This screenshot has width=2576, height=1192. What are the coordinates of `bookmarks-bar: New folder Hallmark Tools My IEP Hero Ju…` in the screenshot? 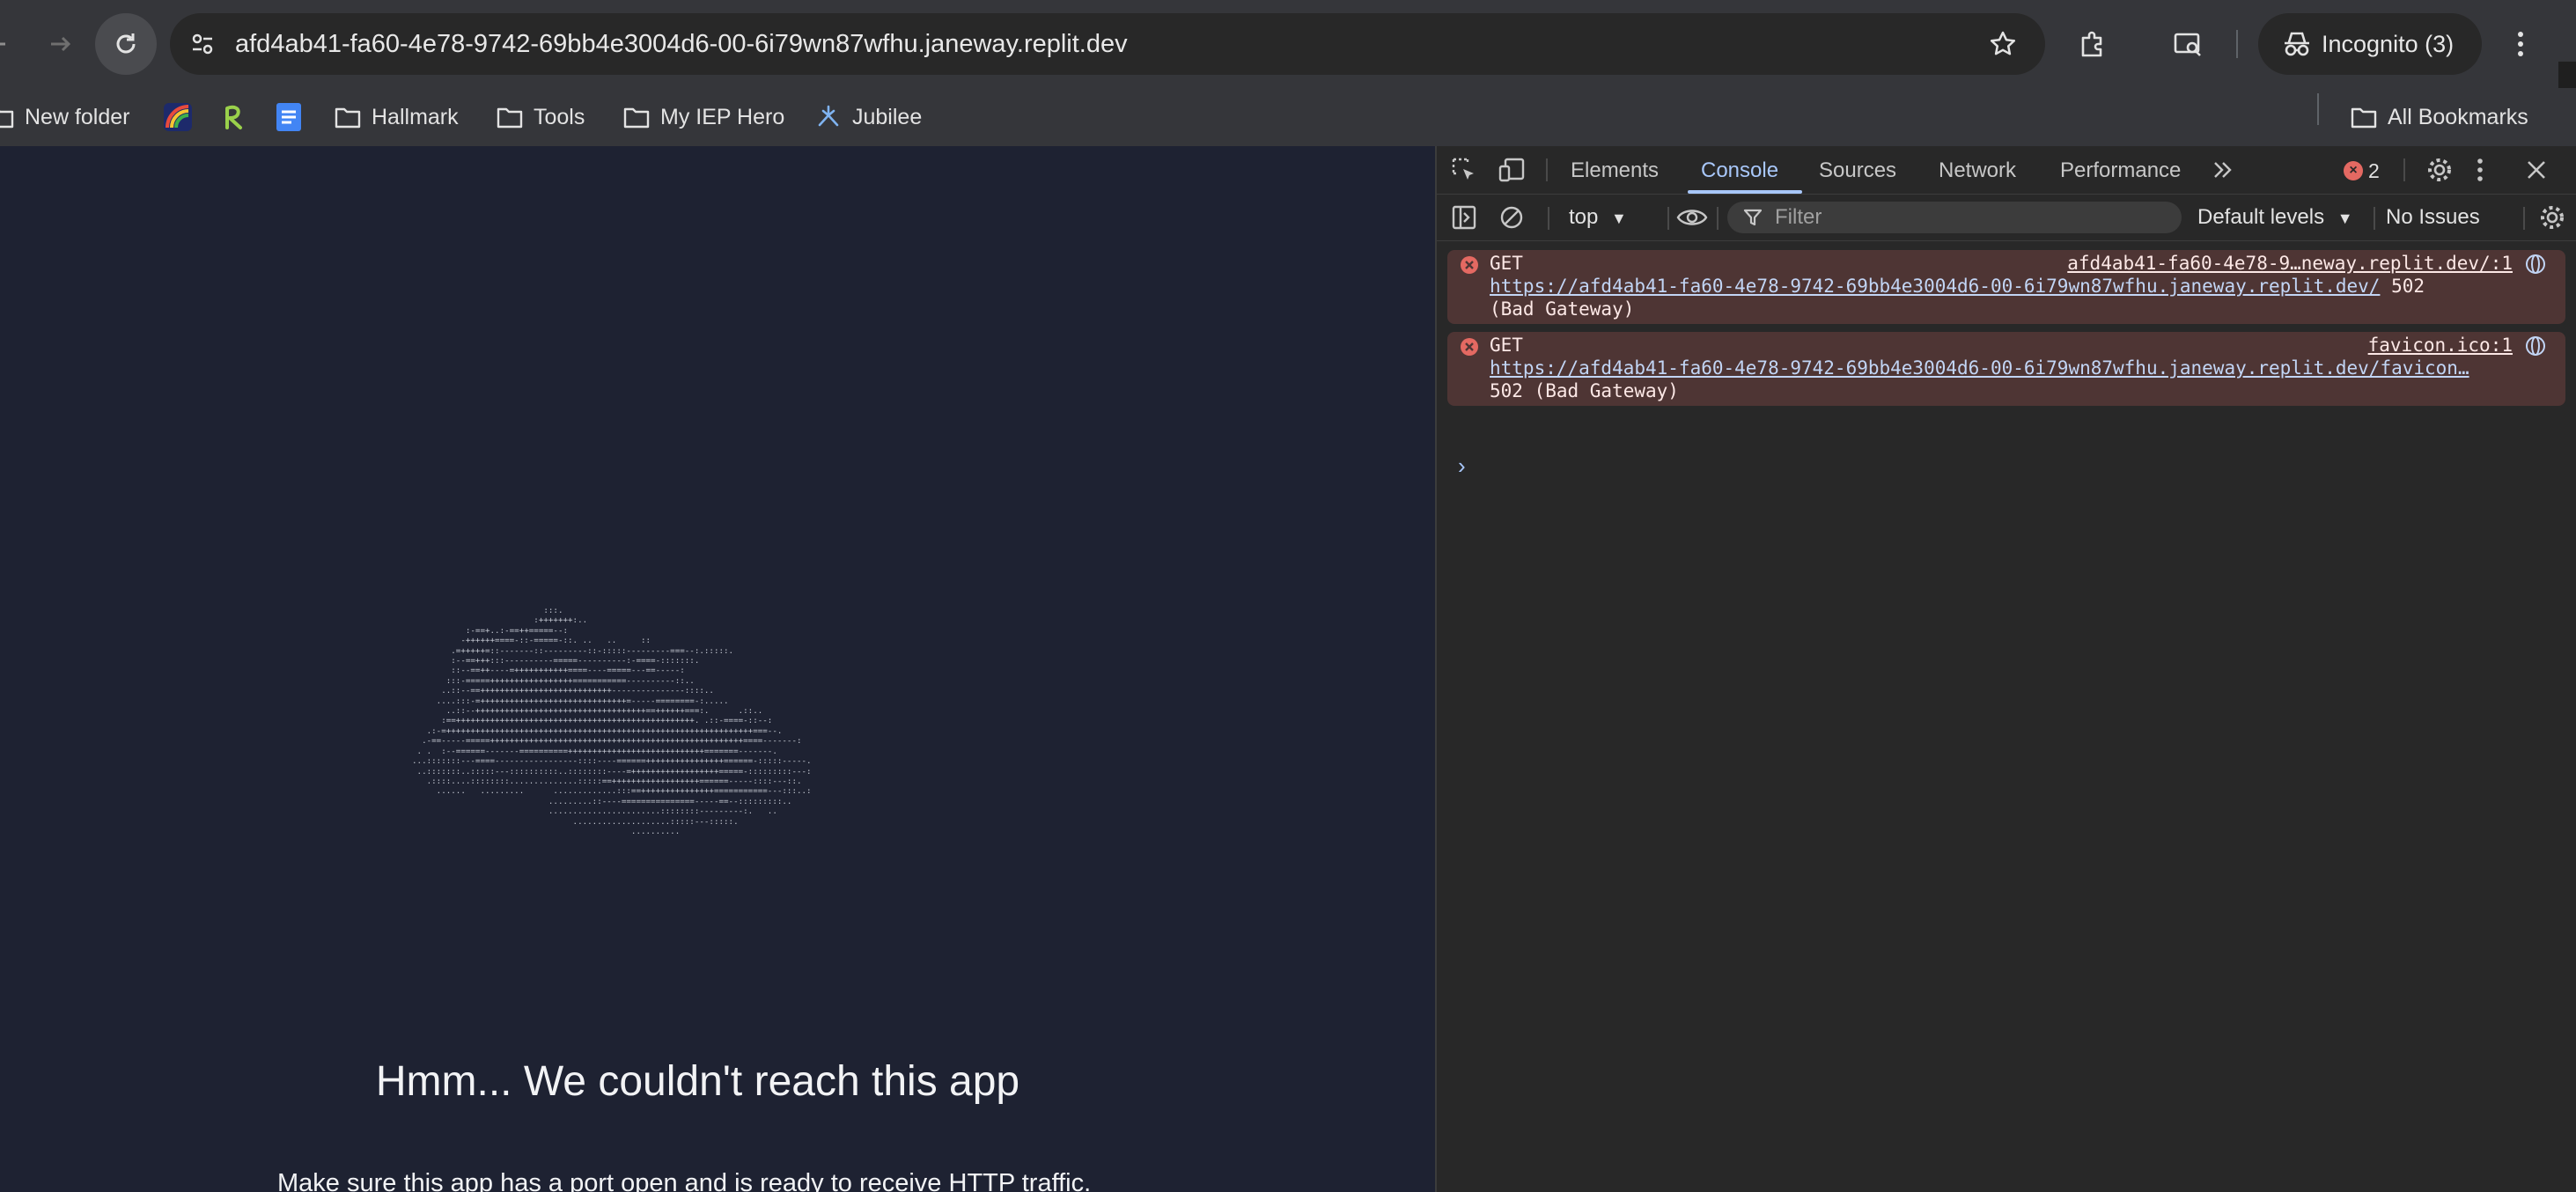 It's located at (1288, 117).